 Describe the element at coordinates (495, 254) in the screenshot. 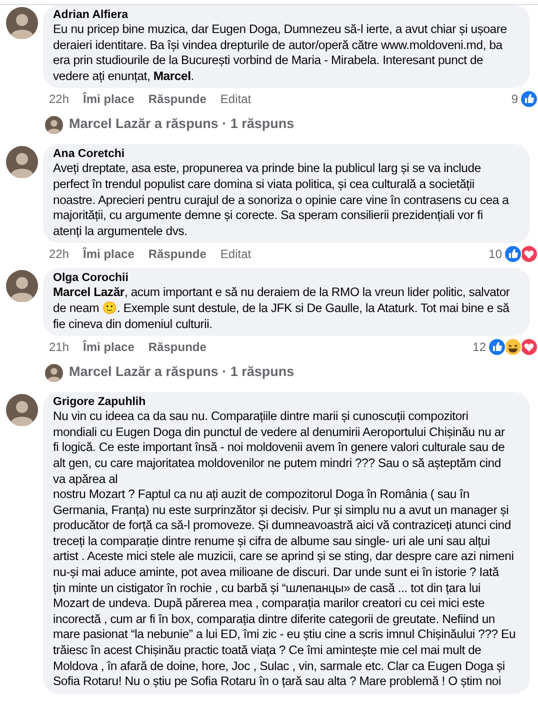

I see `reaction-count: 10` at that location.